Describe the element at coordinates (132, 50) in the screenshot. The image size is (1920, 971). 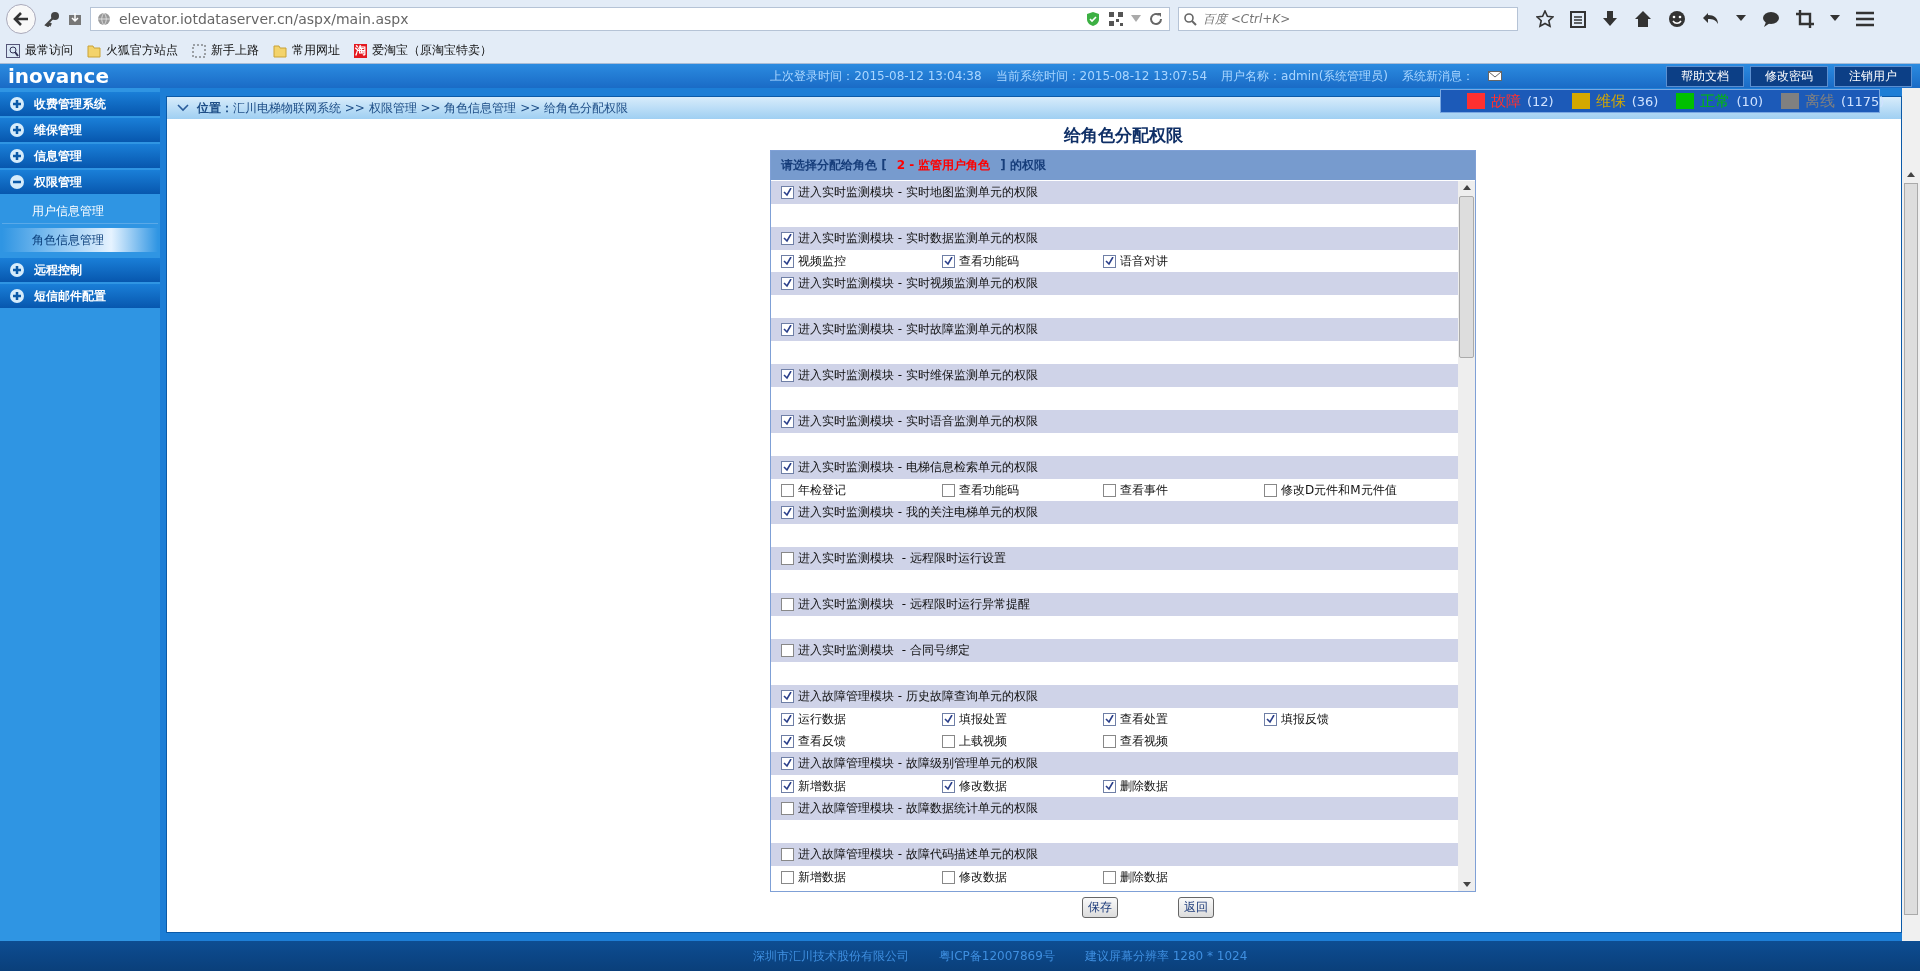
I see `bookmark: 火狐官方站点` at that location.